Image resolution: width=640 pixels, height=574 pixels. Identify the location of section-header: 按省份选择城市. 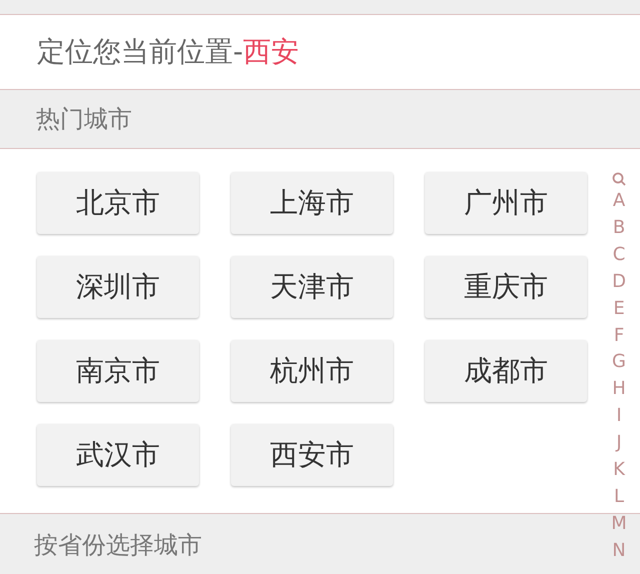
(118, 545).